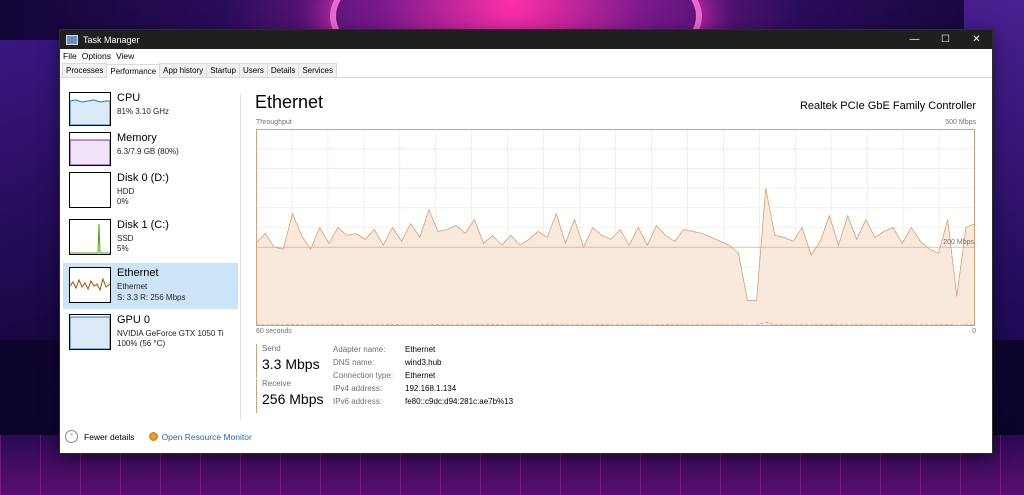  Describe the element at coordinates (420, 375) in the screenshot. I see `connection-type-value: Ethernet` at that location.